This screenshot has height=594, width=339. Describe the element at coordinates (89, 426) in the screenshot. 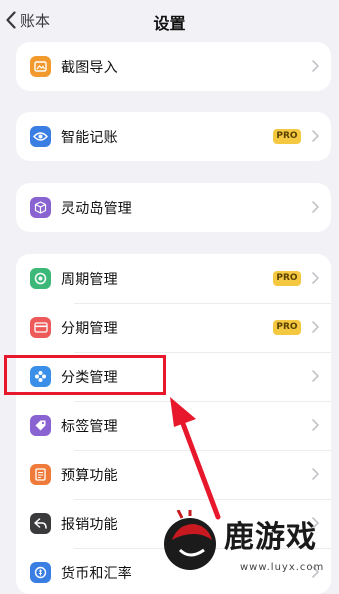

I see `row-label: 标签管理` at that location.